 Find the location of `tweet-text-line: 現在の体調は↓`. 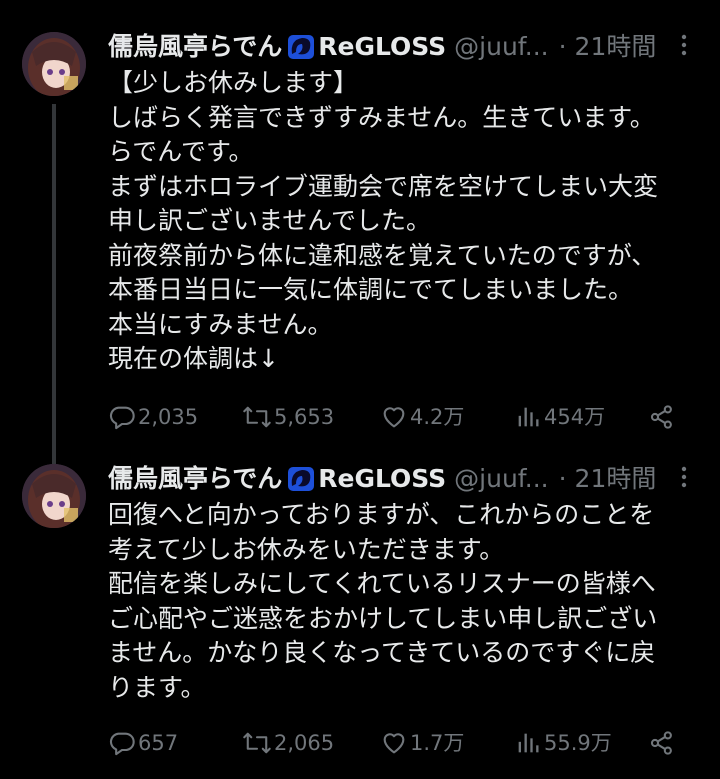

tweet-text-line: 現在の体調は↓ is located at coordinates (193, 358).